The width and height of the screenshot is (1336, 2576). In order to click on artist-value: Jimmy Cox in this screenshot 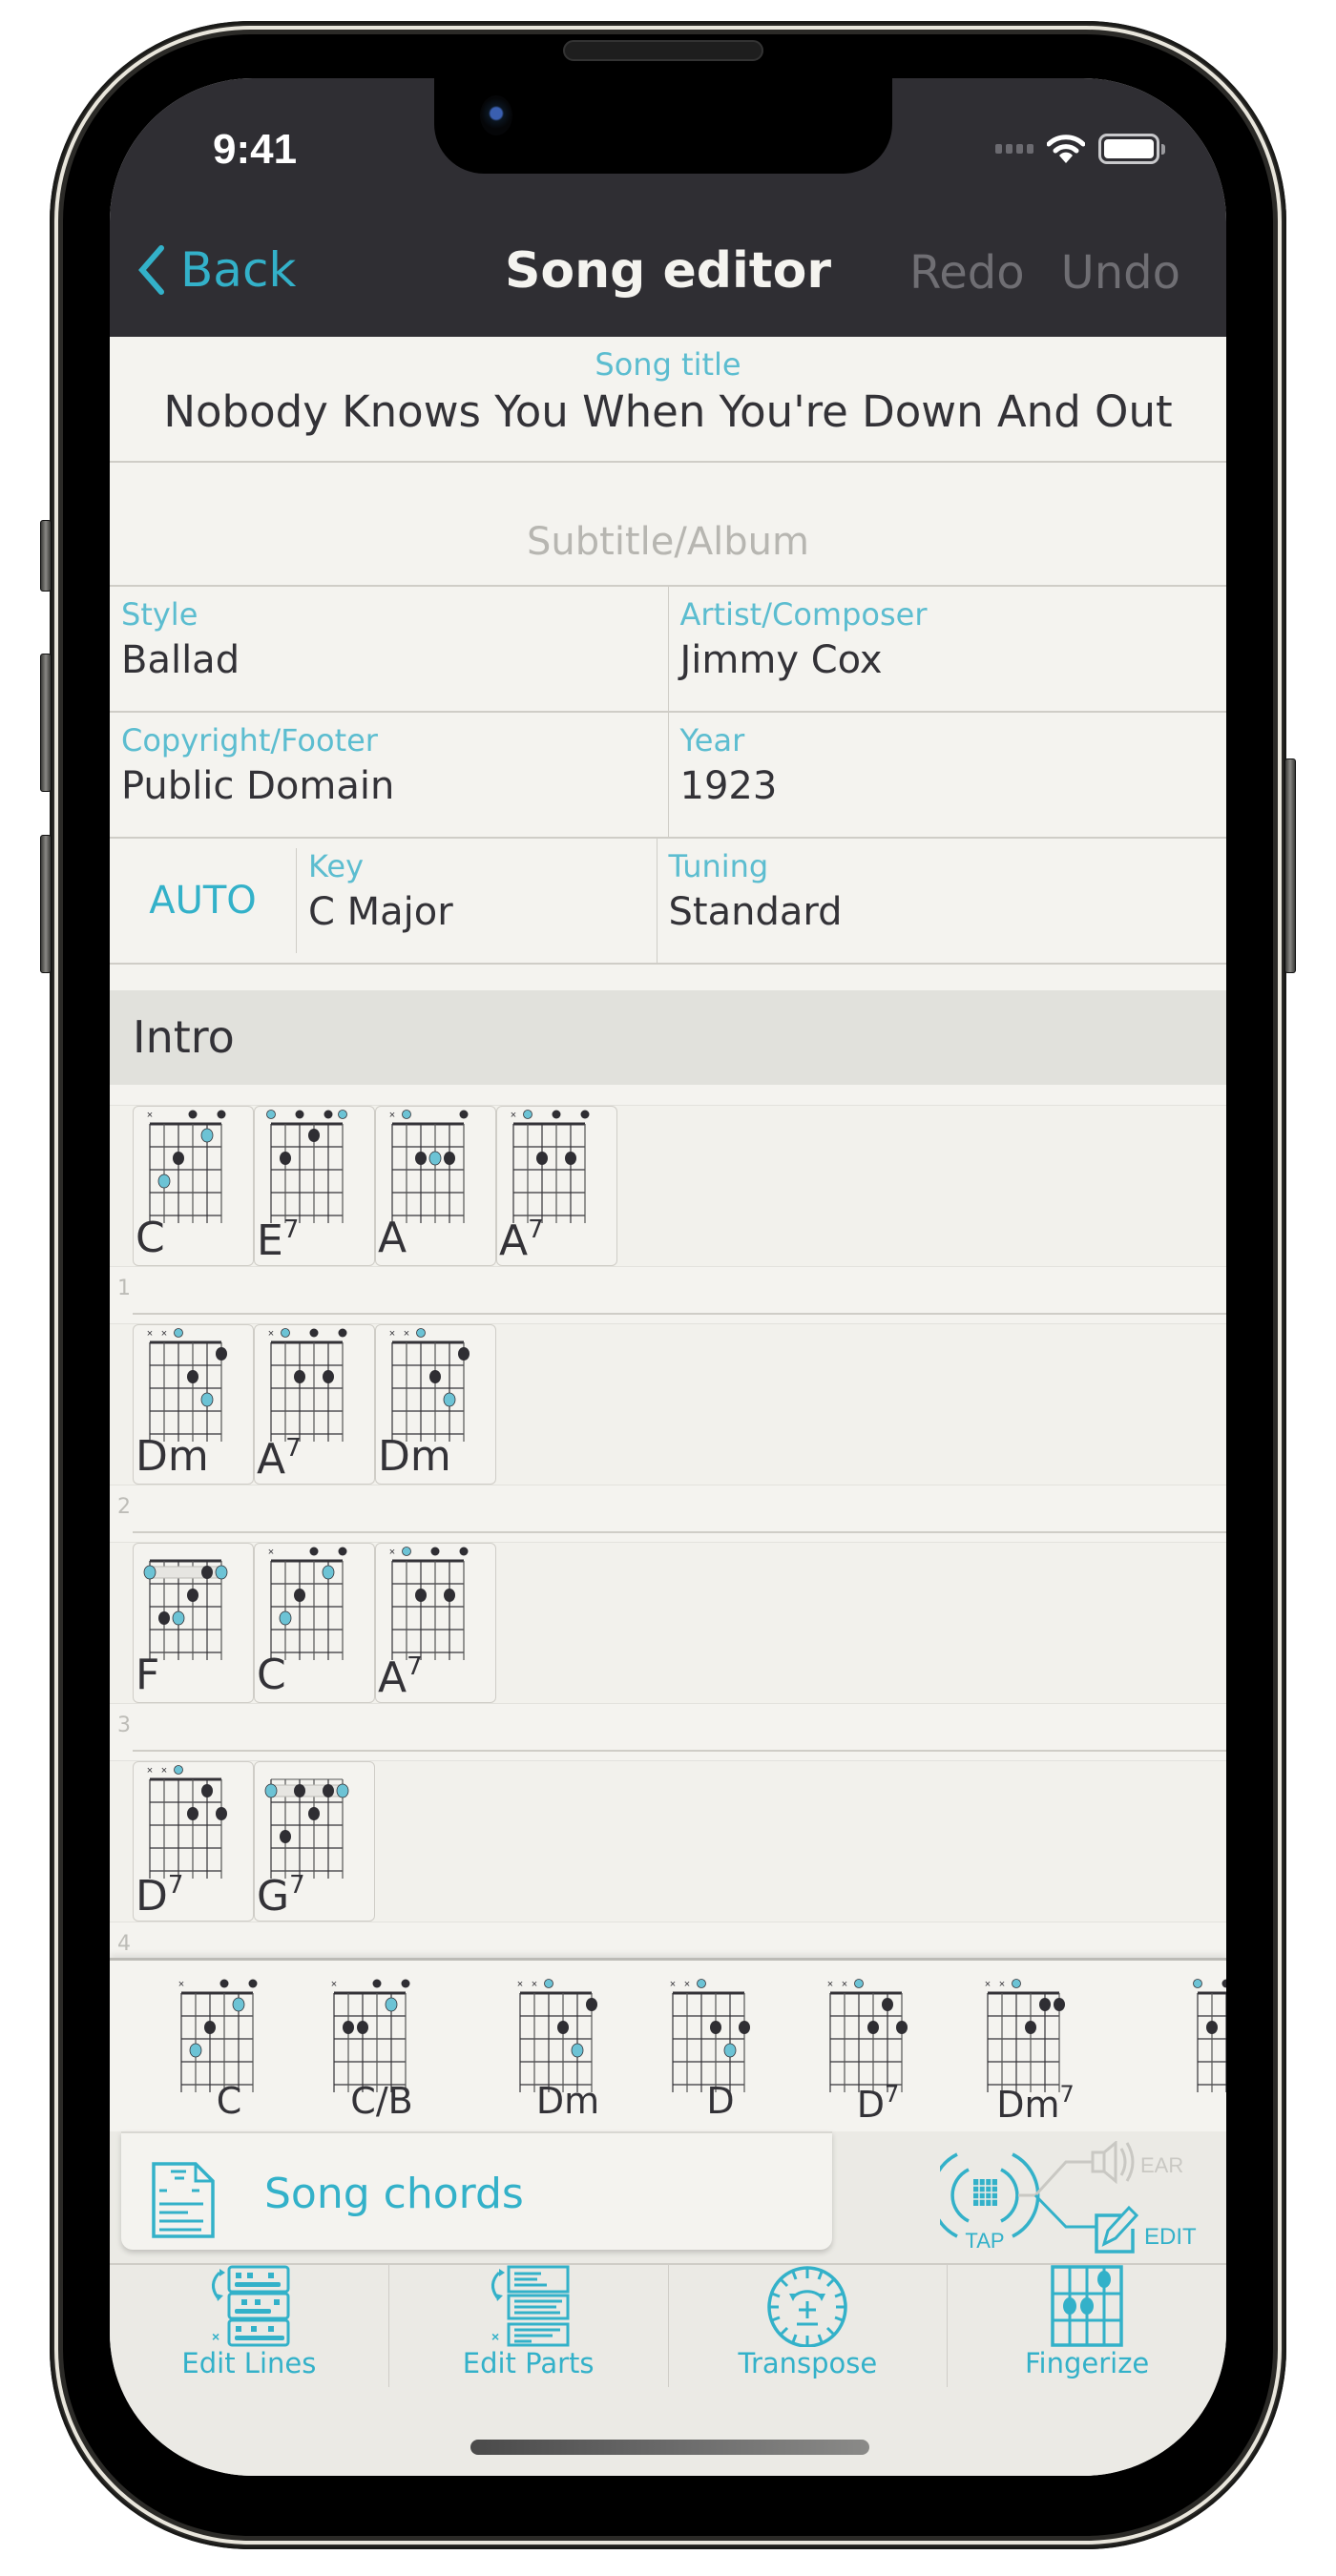, I will do `click(948, 660)`.